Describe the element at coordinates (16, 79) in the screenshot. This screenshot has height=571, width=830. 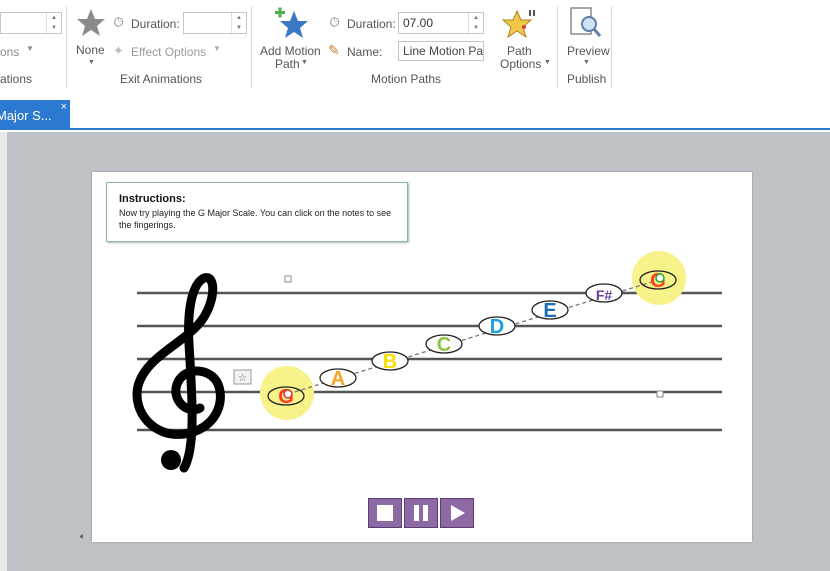
I see `left-group-label: ations` at that location.